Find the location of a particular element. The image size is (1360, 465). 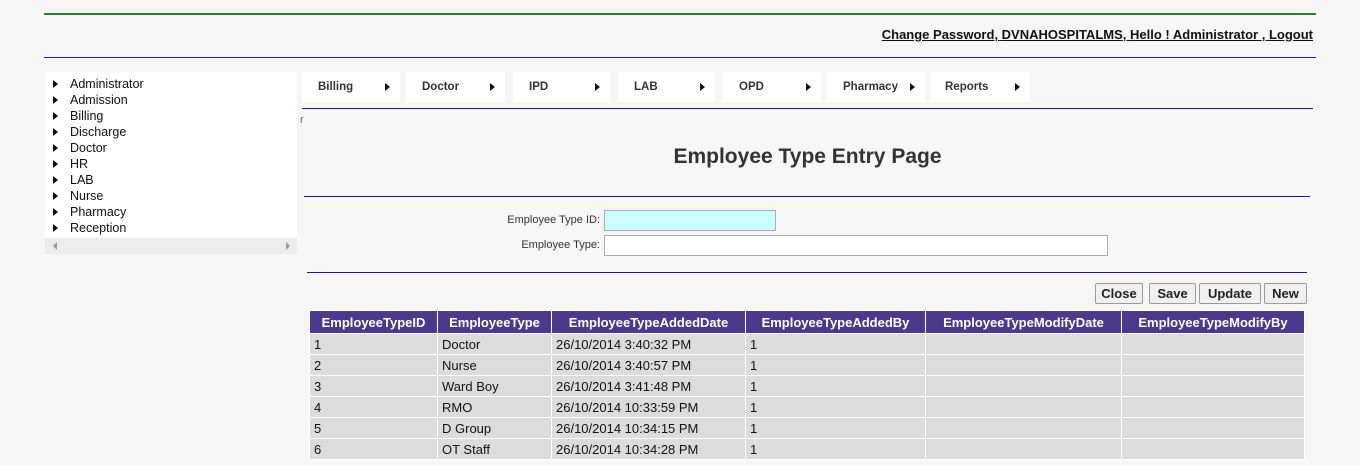

column-header: EmployeeTypeModifyDate is located at coordinates (1023, 322).